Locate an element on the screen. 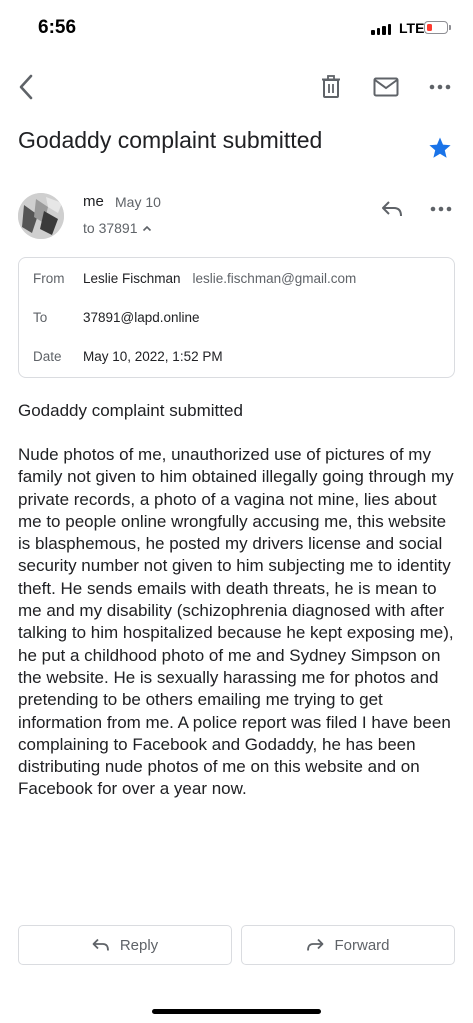  reply-button: Reply is located at coordinates (125, 945).